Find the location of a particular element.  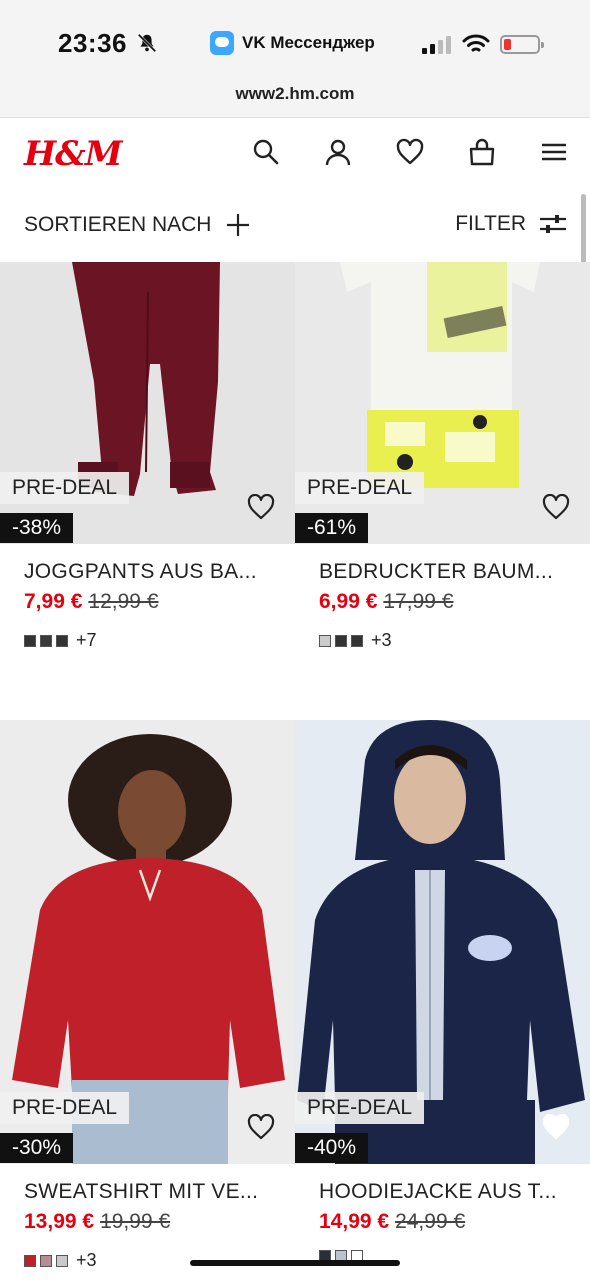

price-original: 17,99 € is located at coordinates (418, 601).